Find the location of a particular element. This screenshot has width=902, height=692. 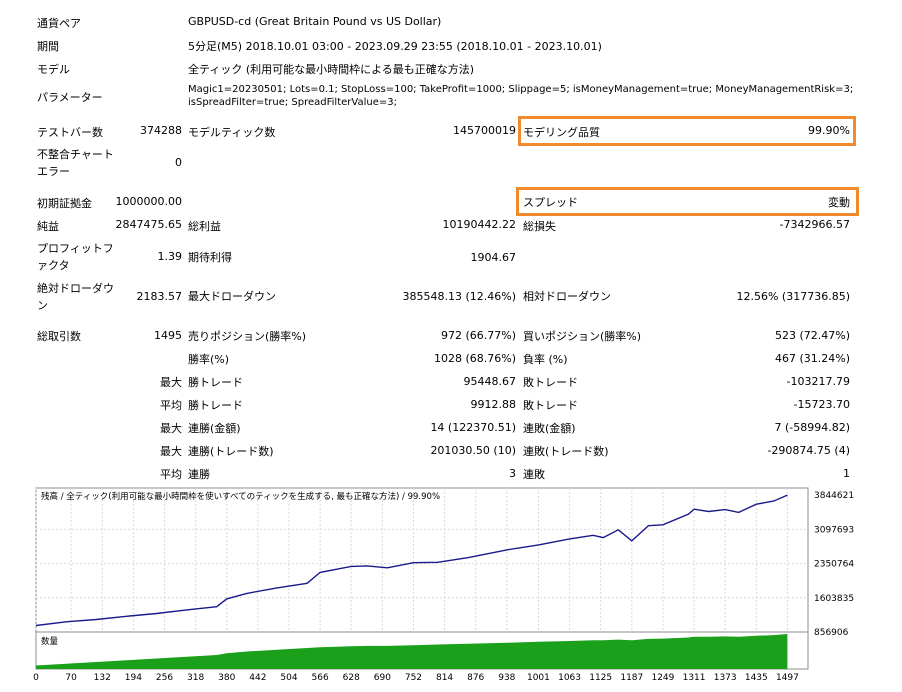

x-tick-label: 380 is located at coordinates (226, 678).